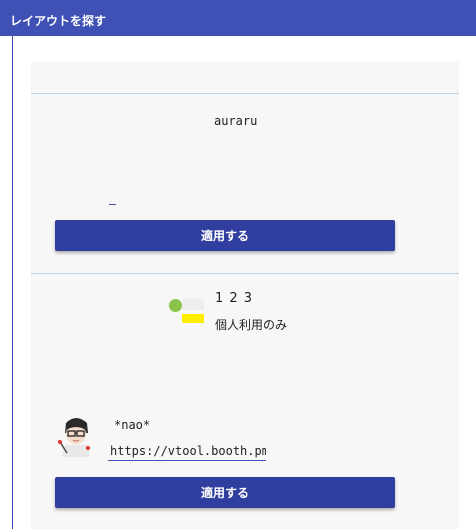  Describe the element at coordinates (238, 18) in the screenshot. I see `app-header: レイアウトを探す` at that location.